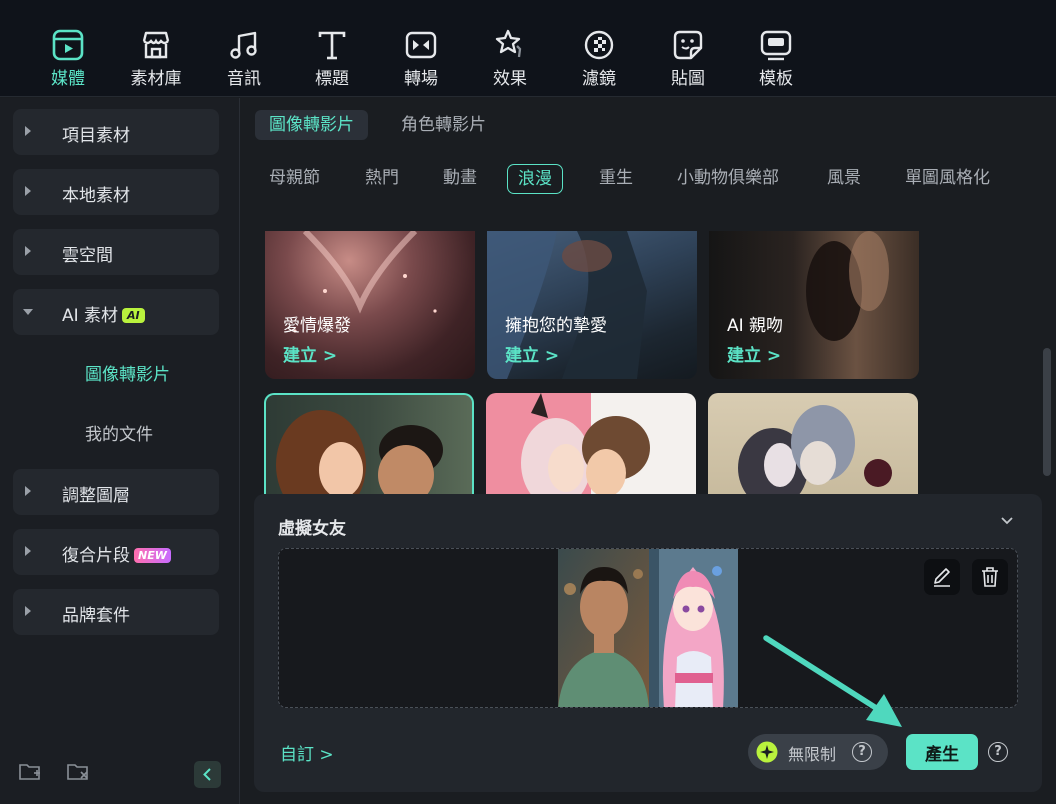 The width and height of the screenshot is (1056, 804). Describe the element at coordinates (599, 79) in the screenshot. I see `toolbar-tab-label: 濾鏡` at that location.